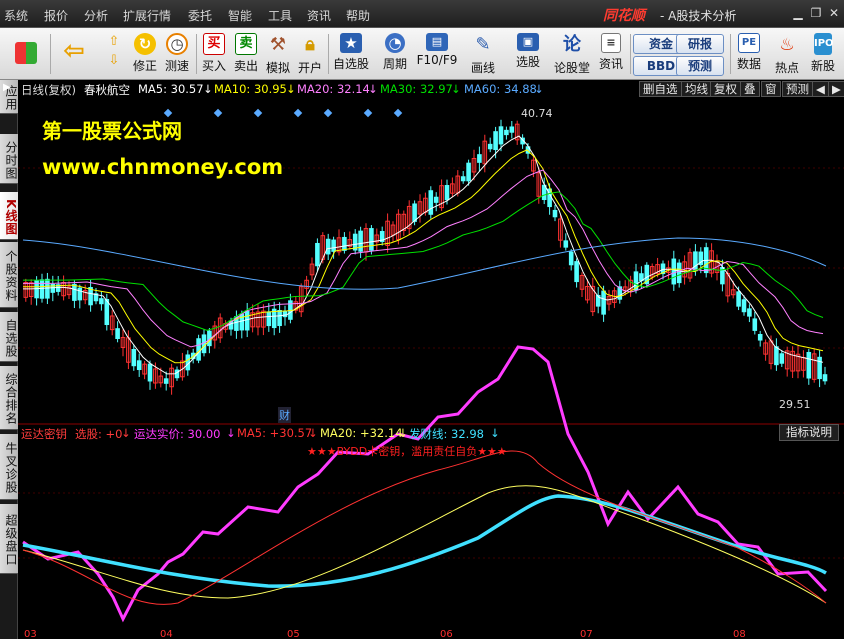 This screenshot has width=844, height=639. I want to click on screen-icon: ▣, so click(528, 42).